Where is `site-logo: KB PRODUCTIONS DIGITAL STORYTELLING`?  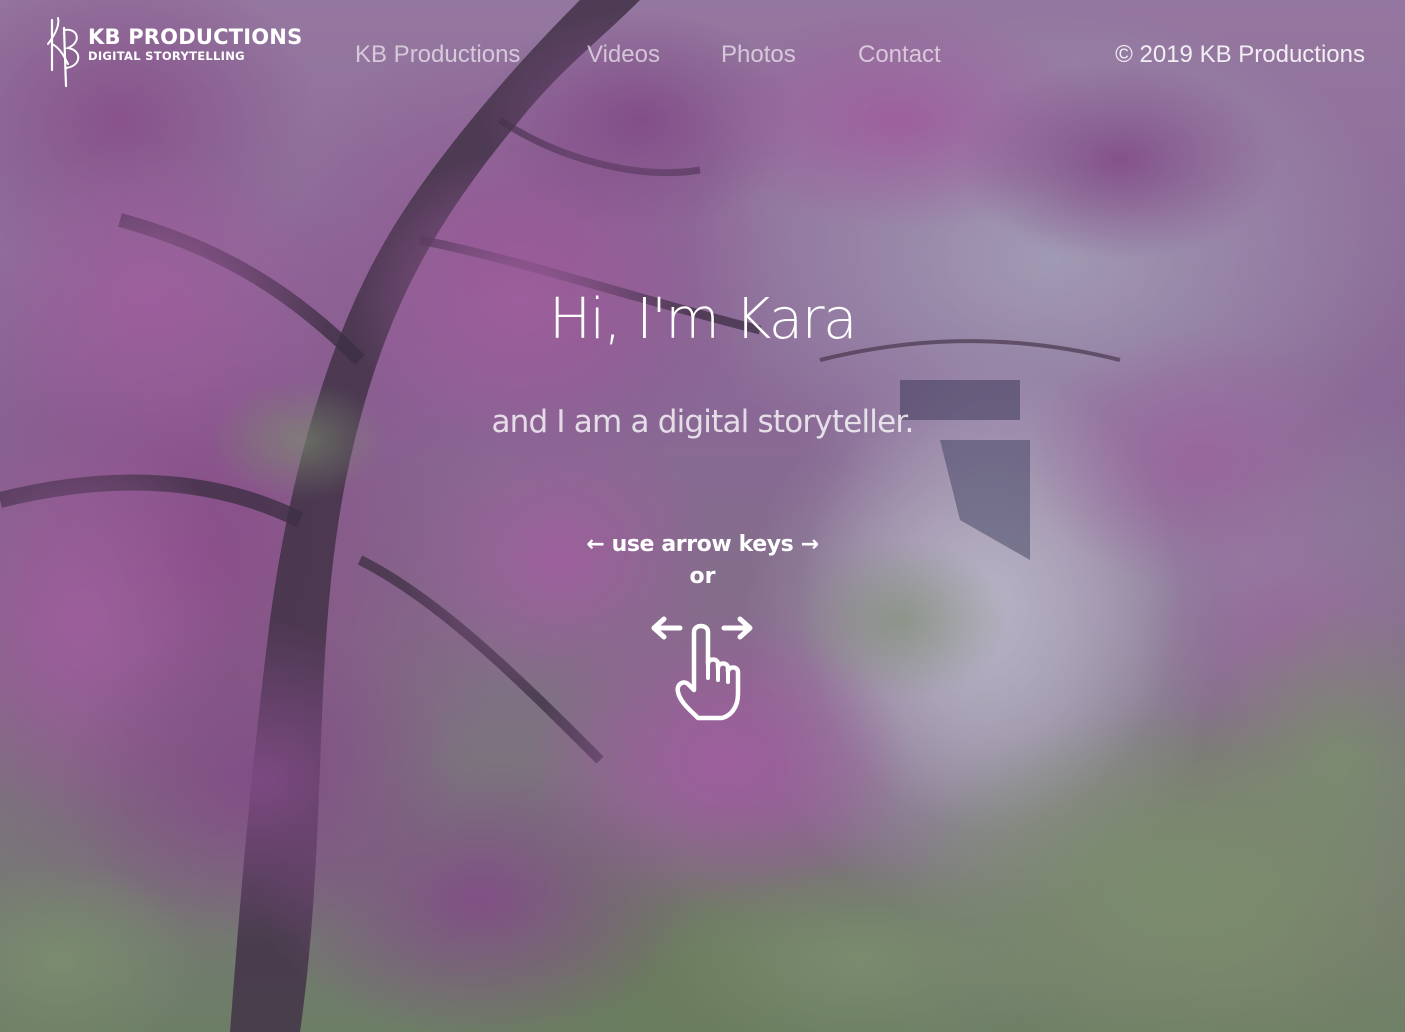 site-logo: KB PRODUCTIONS DIGITAL STORYTELLING is located at coordinates (173, 52).